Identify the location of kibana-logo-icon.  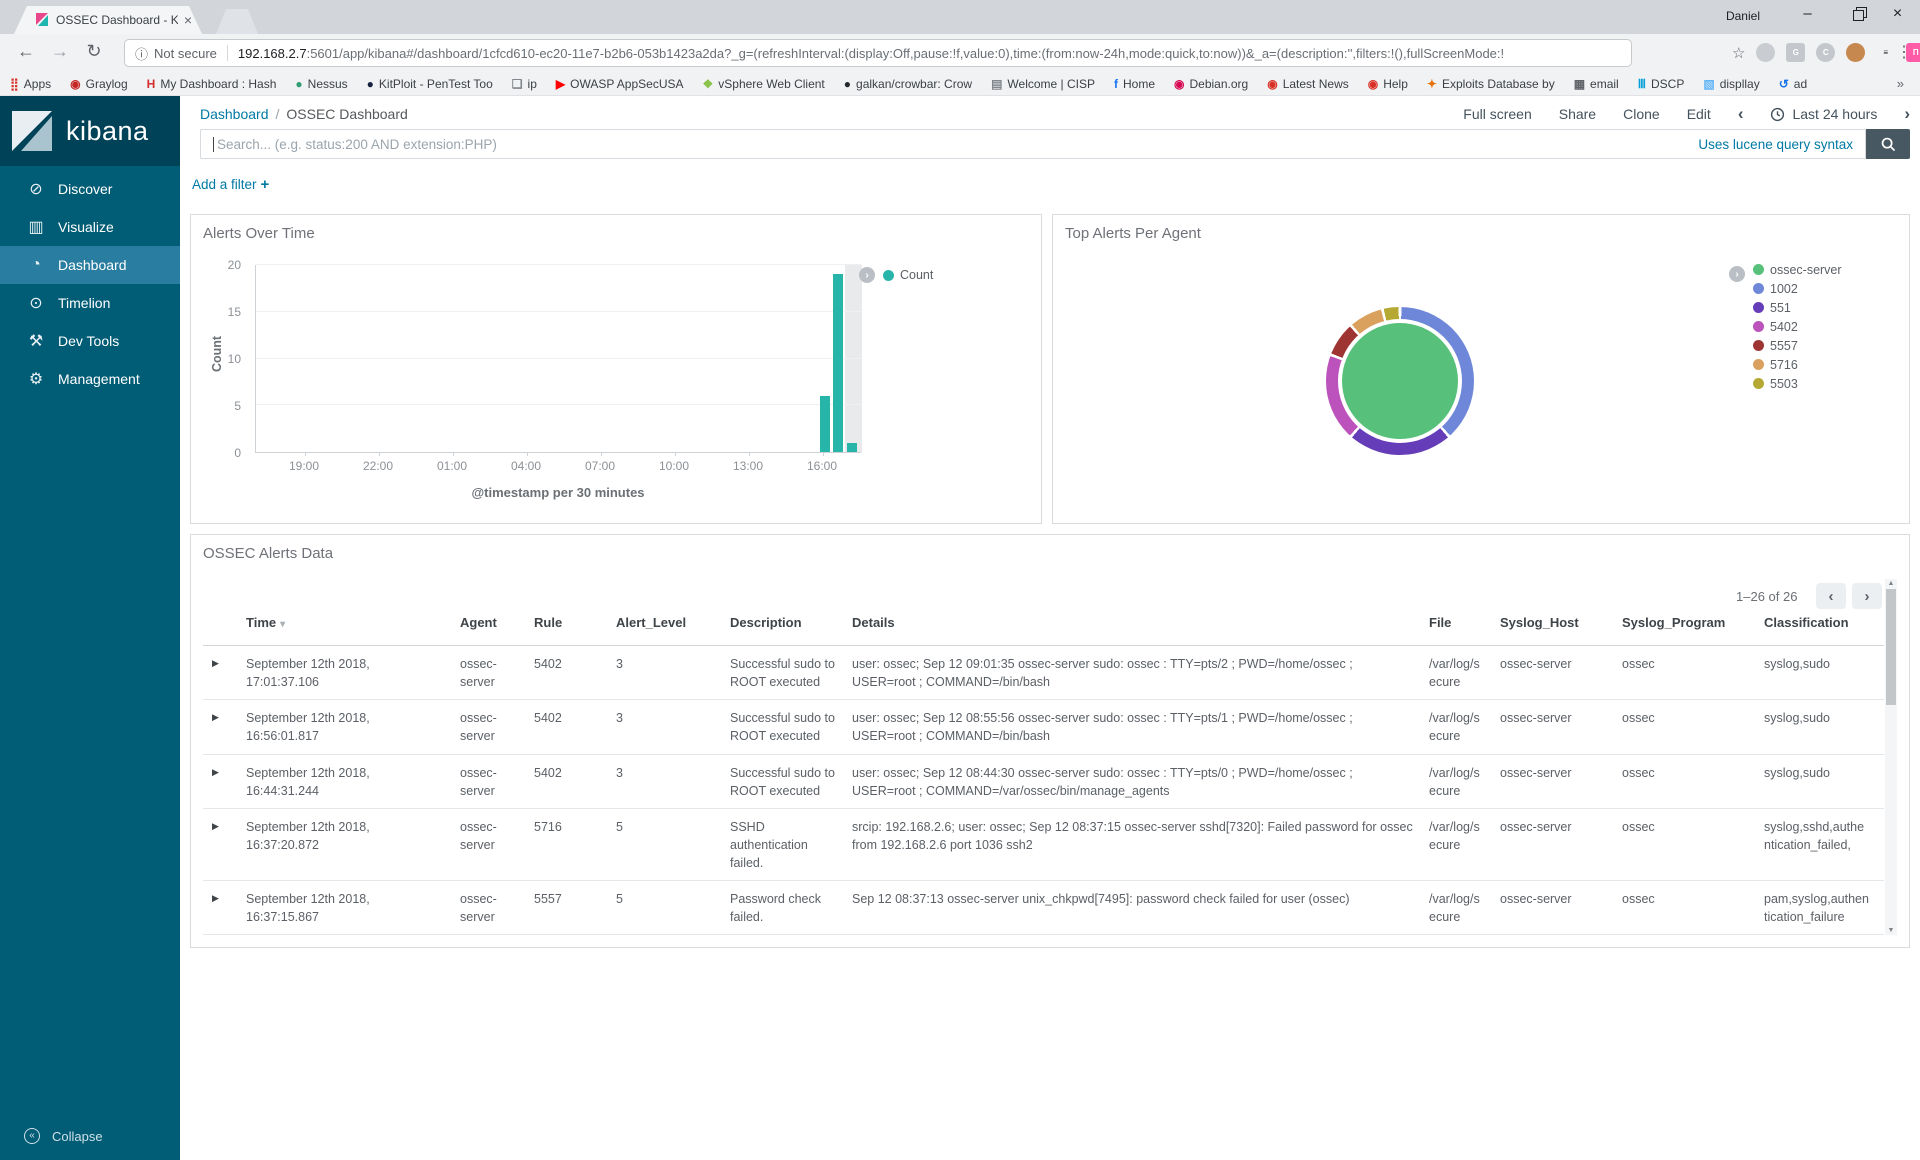
(32, 131).